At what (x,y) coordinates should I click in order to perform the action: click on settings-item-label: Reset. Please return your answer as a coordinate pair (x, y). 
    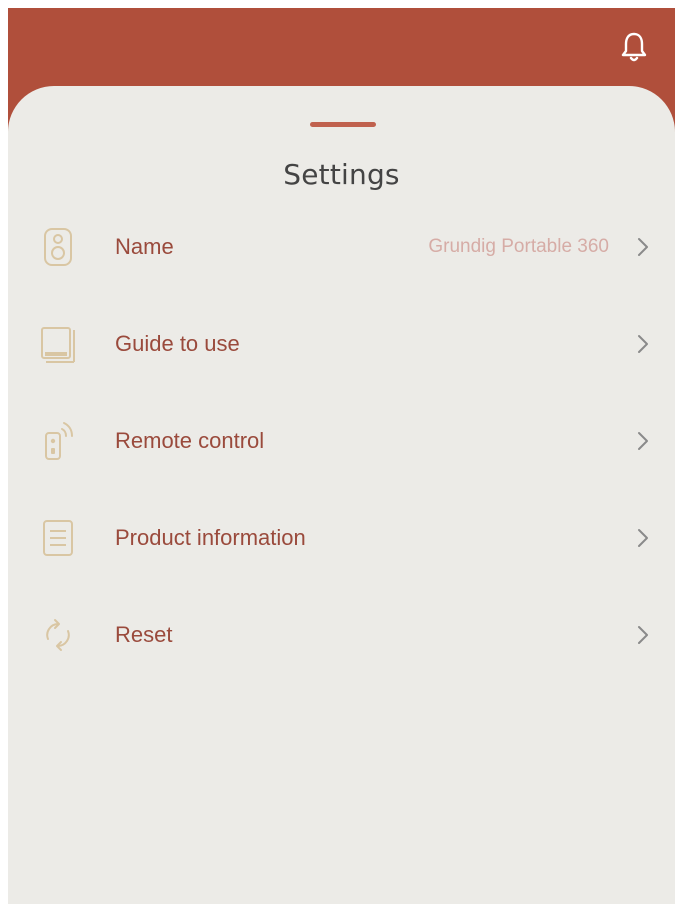
    Looking at the image, I should click on (144, 634).